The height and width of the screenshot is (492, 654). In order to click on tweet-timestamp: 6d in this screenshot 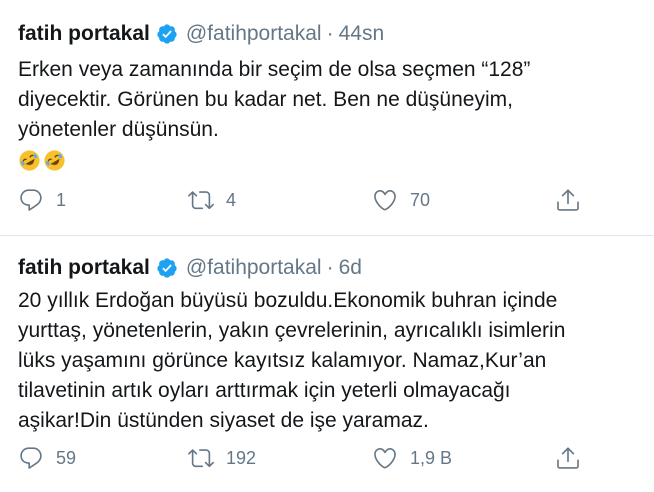, I will do `click(350, 268)`.